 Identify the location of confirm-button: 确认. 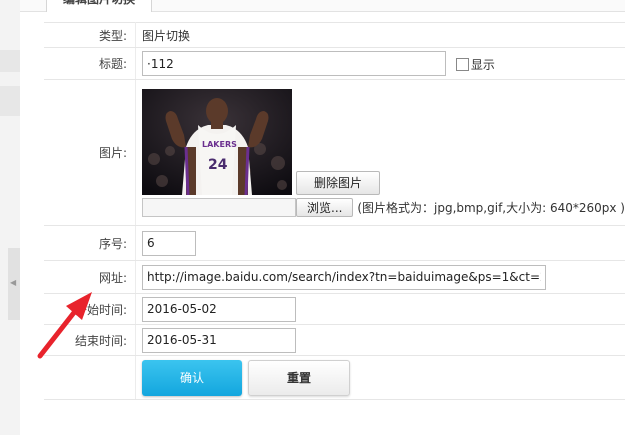
(192, 377).